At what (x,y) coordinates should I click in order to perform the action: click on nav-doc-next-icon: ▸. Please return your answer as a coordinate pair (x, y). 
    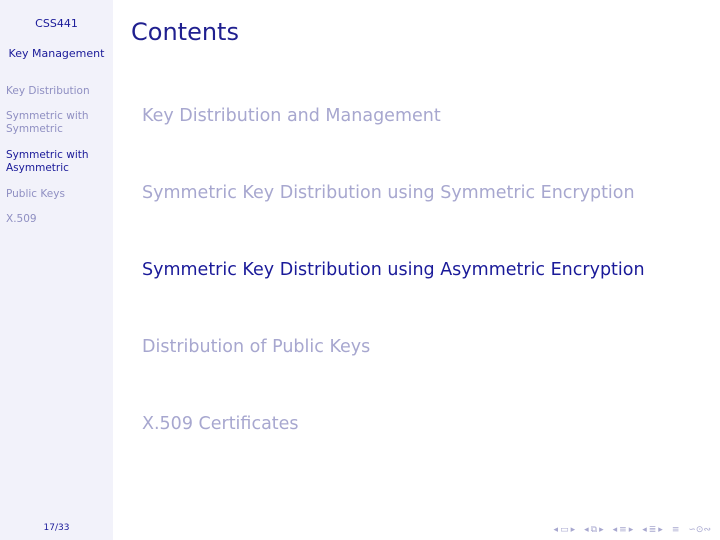
    Looking at the image, I should click on (660, 530).